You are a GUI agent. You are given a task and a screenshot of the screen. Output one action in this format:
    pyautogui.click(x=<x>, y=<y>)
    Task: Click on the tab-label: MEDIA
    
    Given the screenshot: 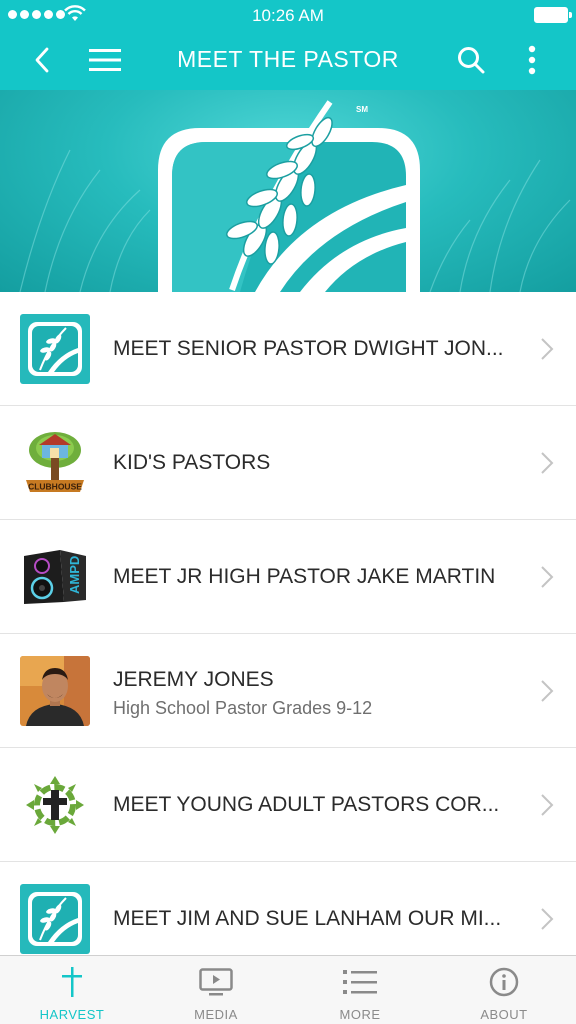 What is the action you would take?
    pyautogui.click(x=216, y=1014)
    